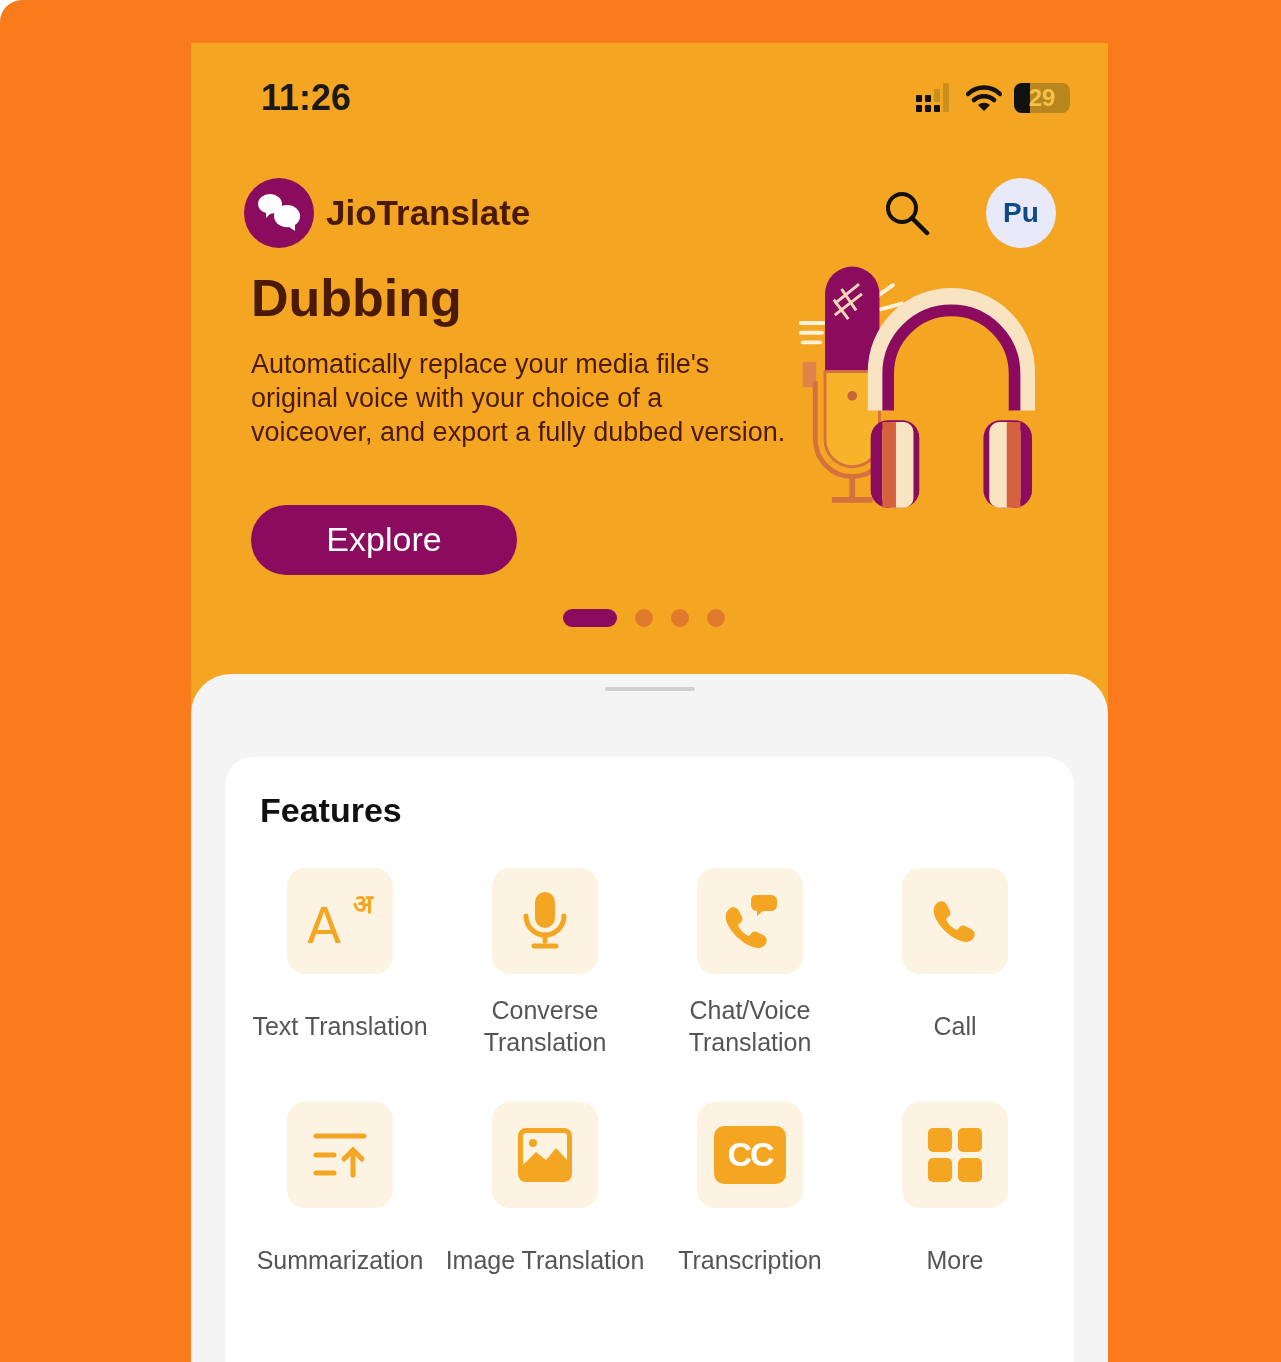 The width and height of the screenshot is (1281, 1362). I want to click on feature-label: Summarization, so click(340, 1259).